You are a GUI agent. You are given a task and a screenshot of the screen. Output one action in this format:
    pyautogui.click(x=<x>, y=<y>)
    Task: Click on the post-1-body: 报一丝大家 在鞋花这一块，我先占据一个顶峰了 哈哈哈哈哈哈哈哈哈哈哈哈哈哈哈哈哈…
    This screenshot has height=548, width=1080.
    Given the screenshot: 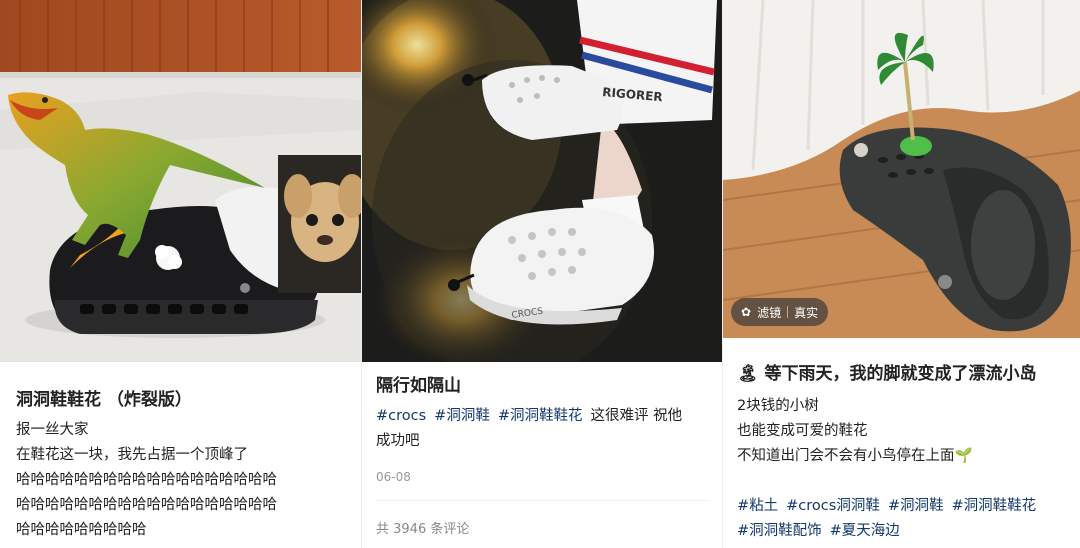 What is the action you would take?
    pyautogui.click(x=146, y=480)
    